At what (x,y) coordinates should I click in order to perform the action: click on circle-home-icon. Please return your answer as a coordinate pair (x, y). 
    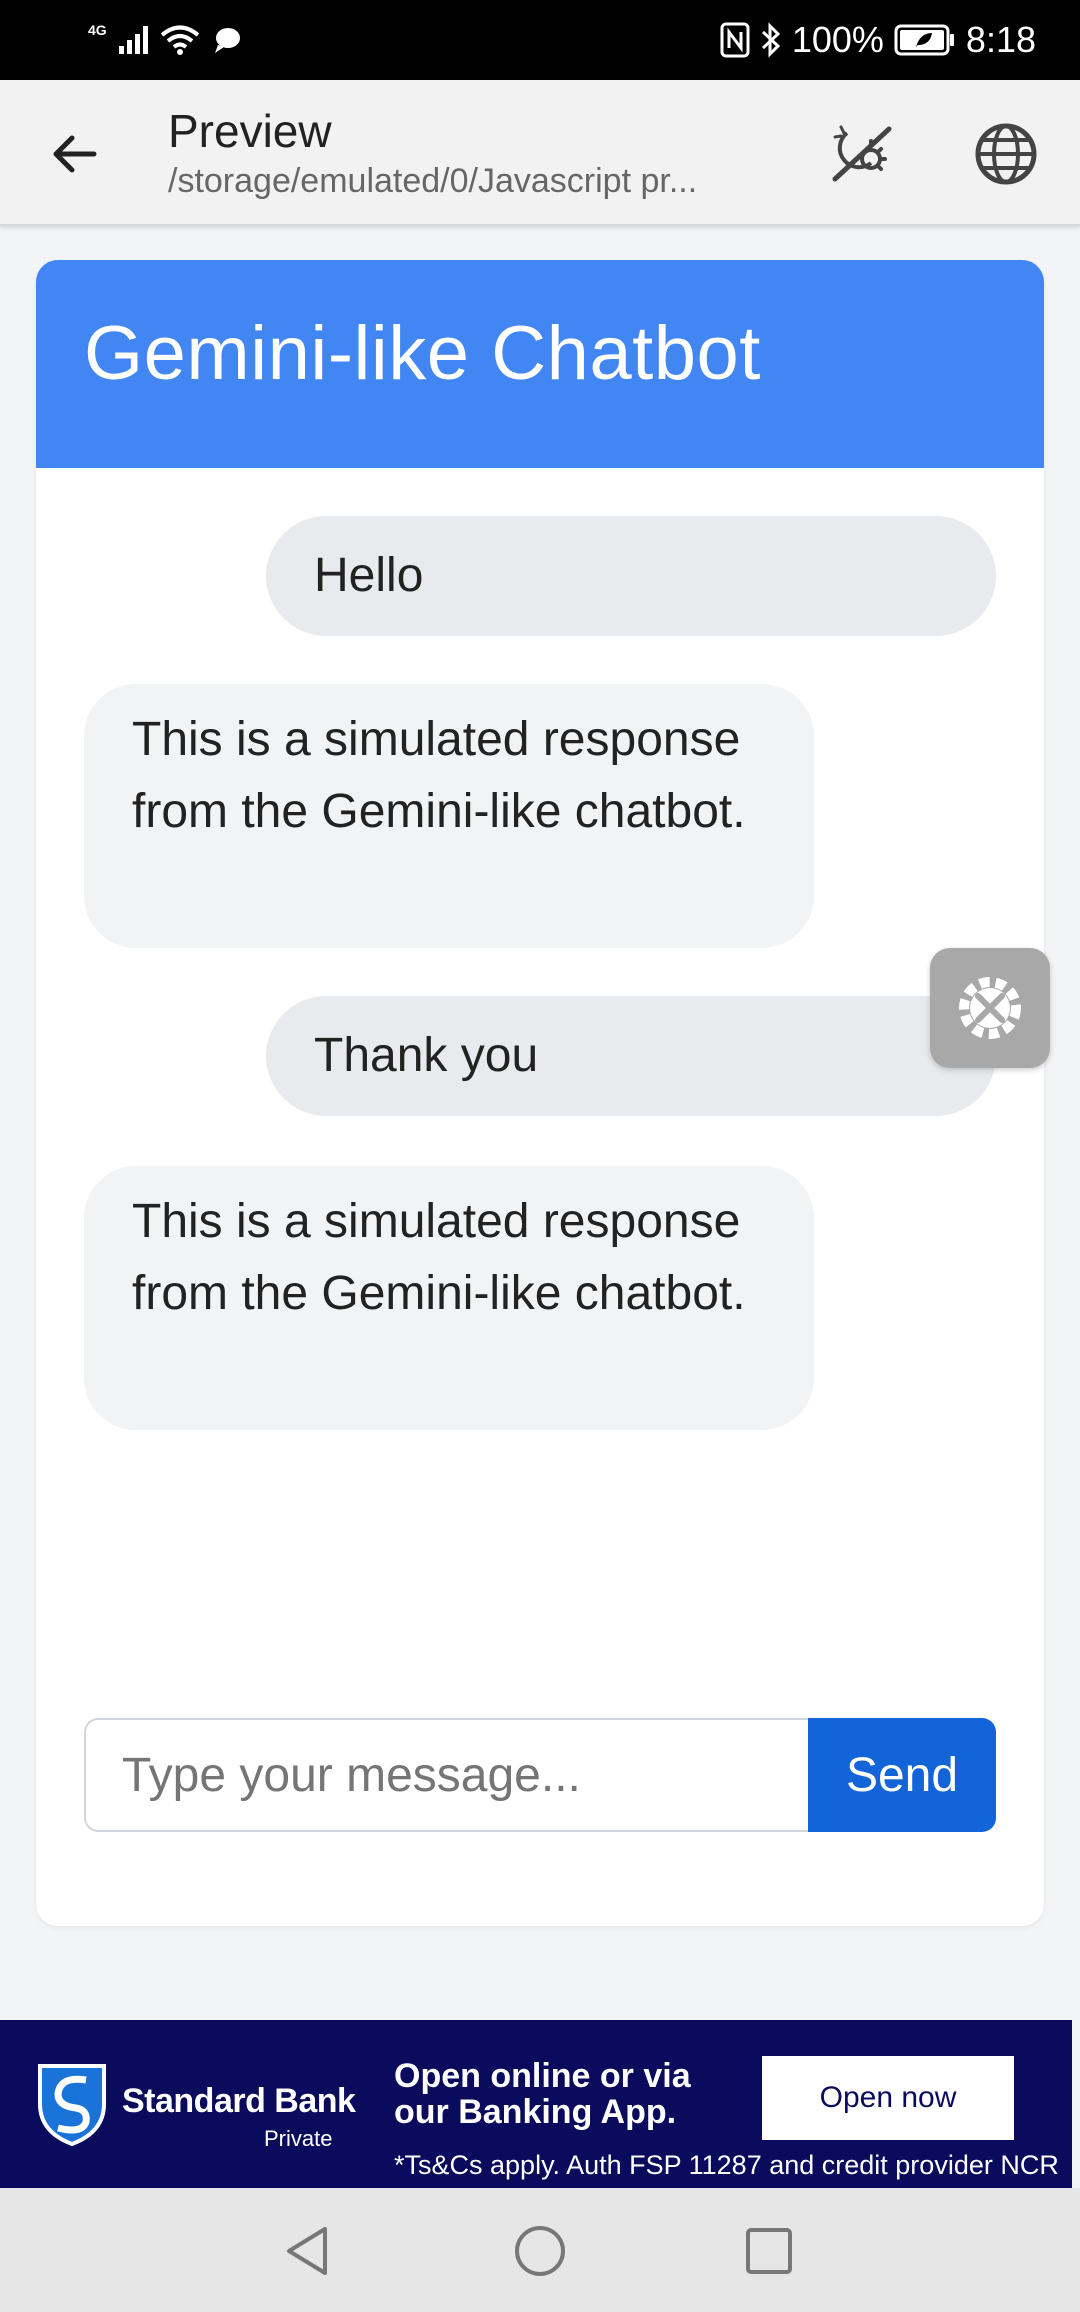
    Looking at the image, I should click on (540, 2251).